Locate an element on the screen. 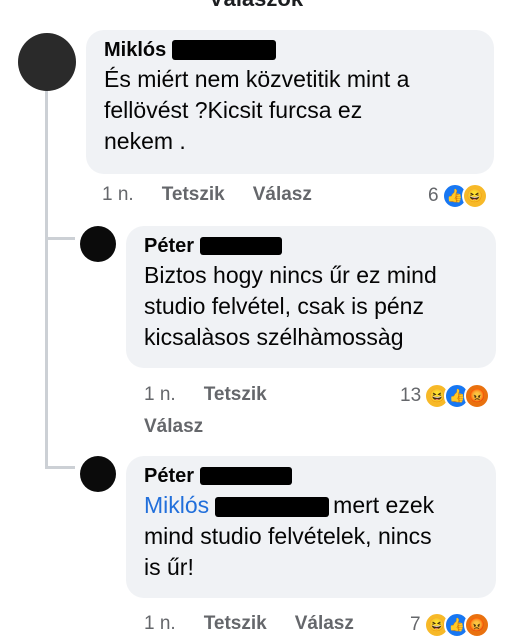 The width and height of the screenshot is (512, 640). reaction-count: 6 is located at coordinates (433, 195).